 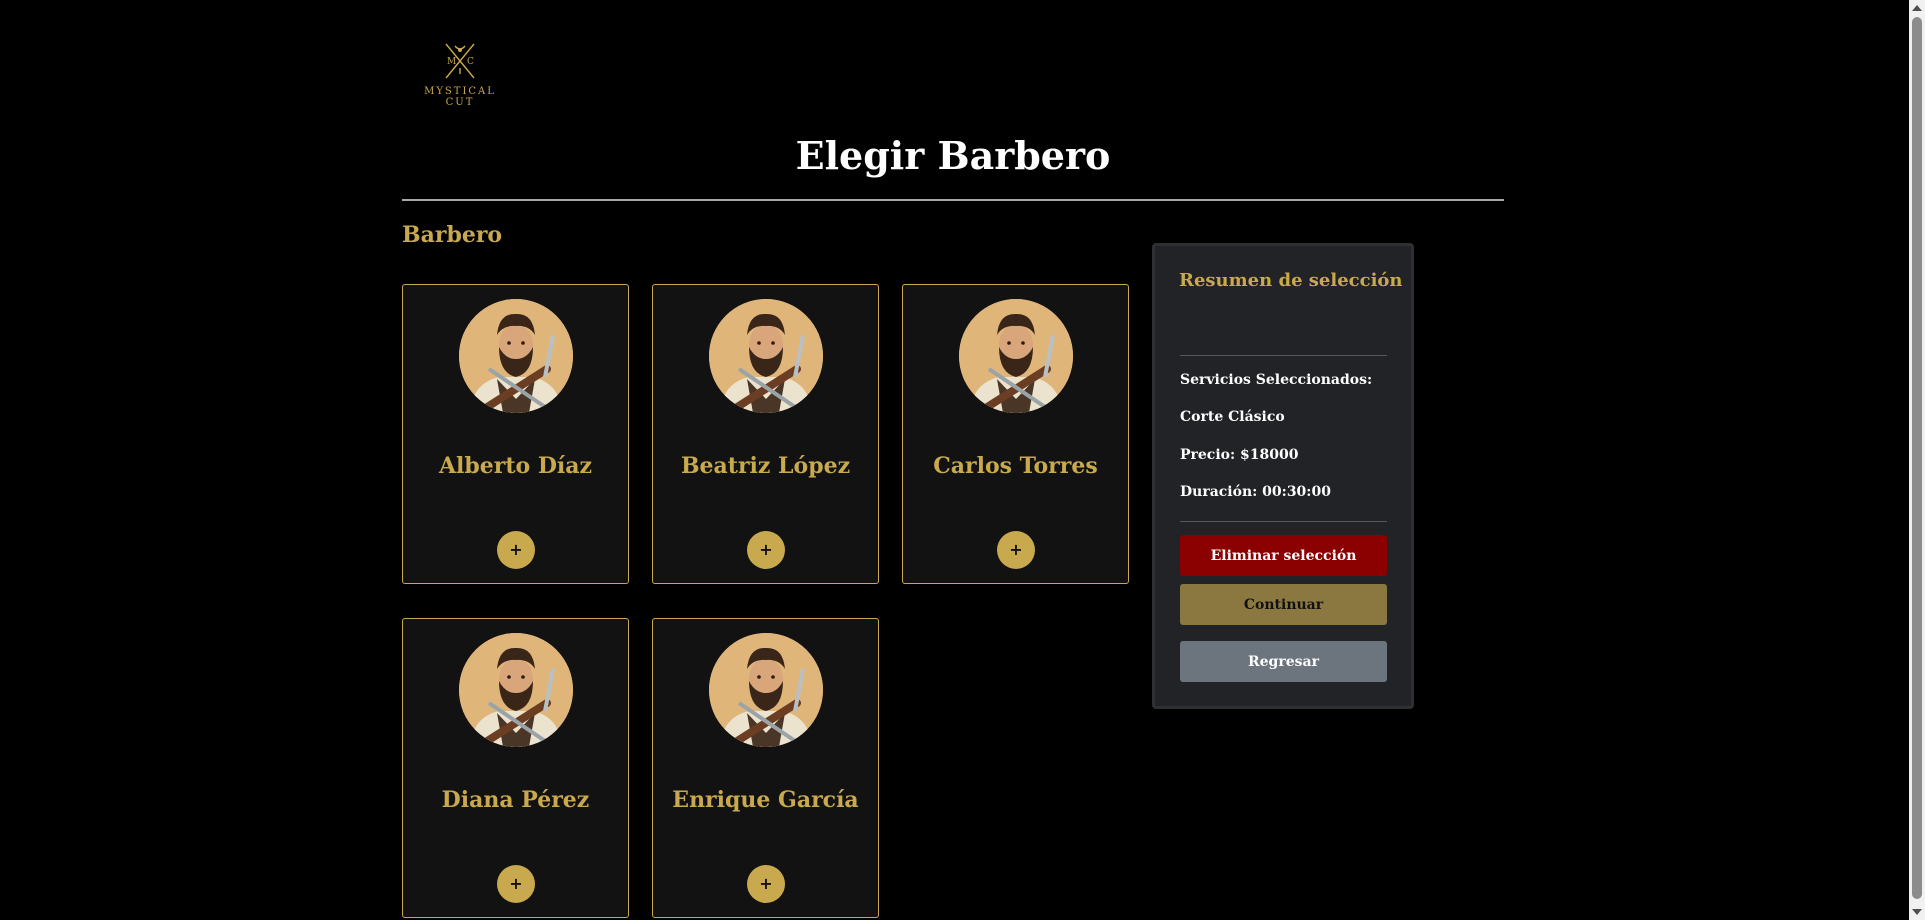 I want to click on selected-duration: Duración: 00:30:00, so click(x=1255, y=492).